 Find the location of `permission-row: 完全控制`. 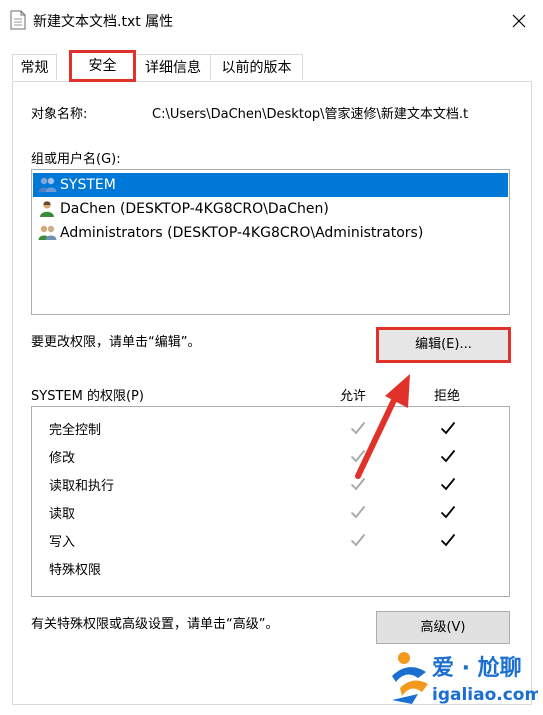

permission-row: 完全控制 is located at coordinates (270, 428).